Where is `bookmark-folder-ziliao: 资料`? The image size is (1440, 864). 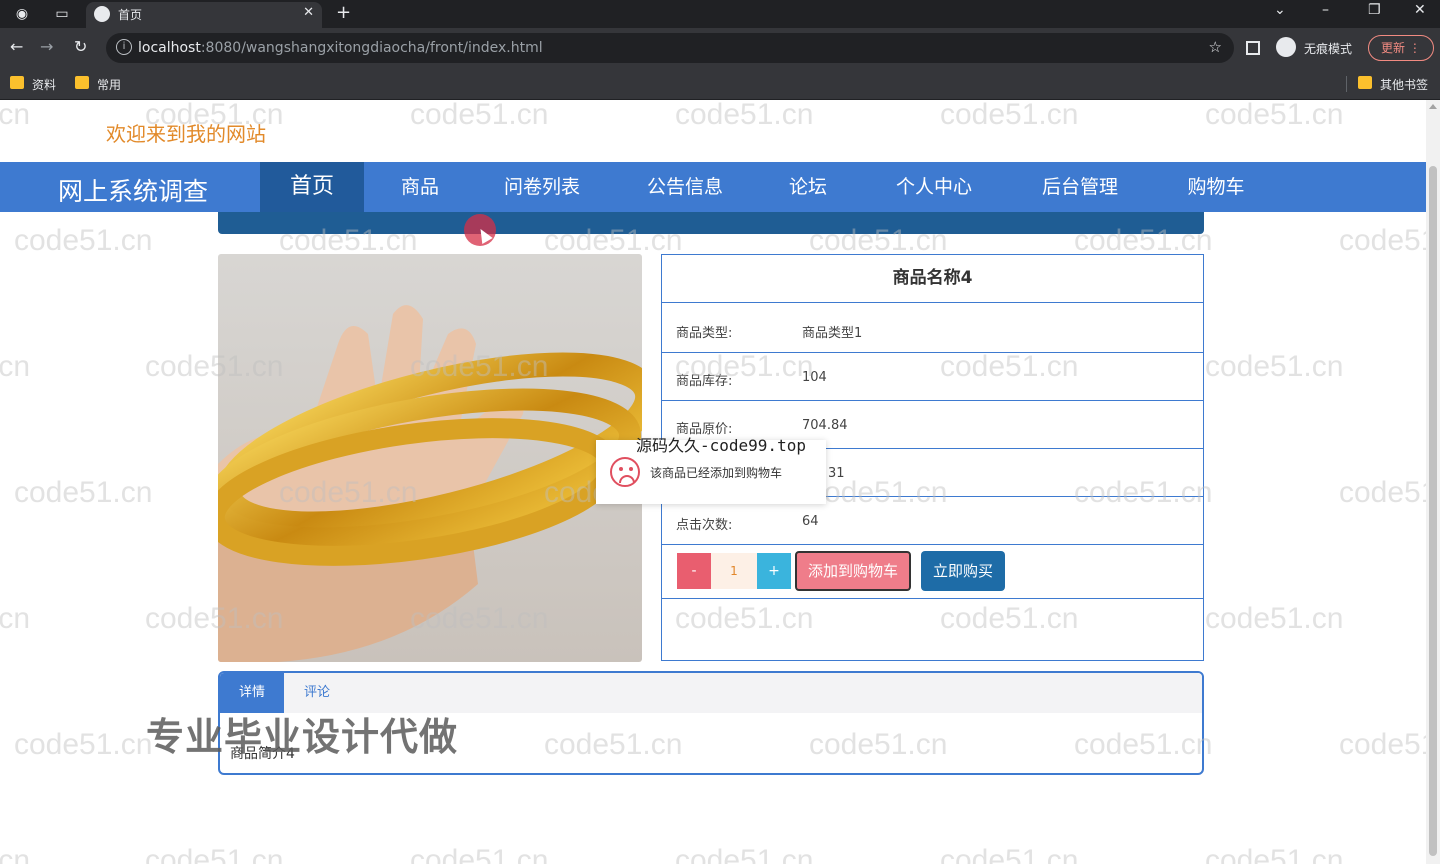
bookmark-folder-ziliao: 资料 is located at coordinates (33, 84).